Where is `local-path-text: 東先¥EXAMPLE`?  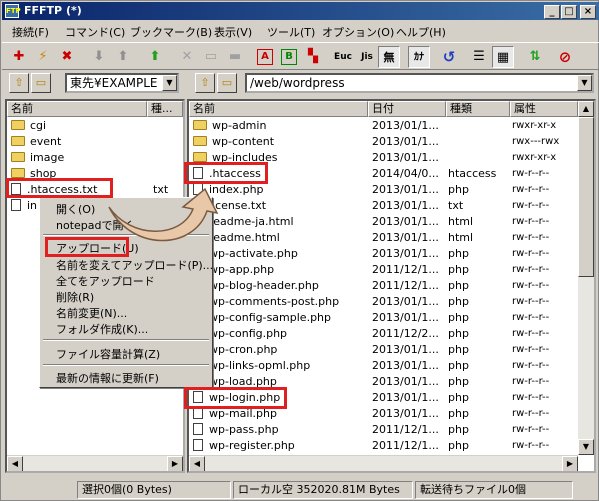
local-path-text: 東先¥EXAMPLE is located at coordinates (114, 83).